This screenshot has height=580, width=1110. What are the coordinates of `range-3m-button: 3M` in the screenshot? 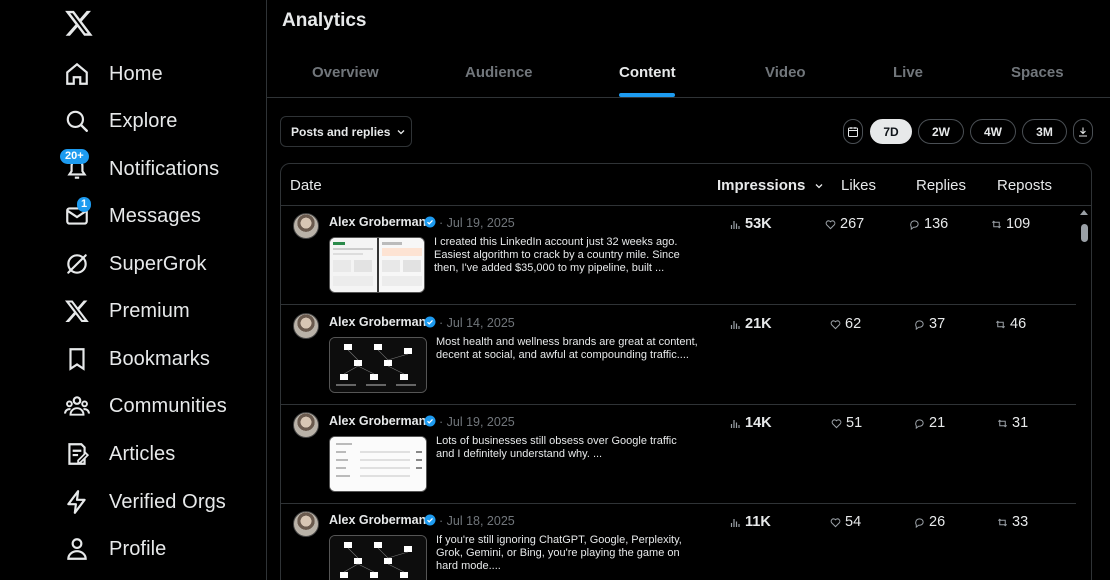 It's located at (1044, 131).